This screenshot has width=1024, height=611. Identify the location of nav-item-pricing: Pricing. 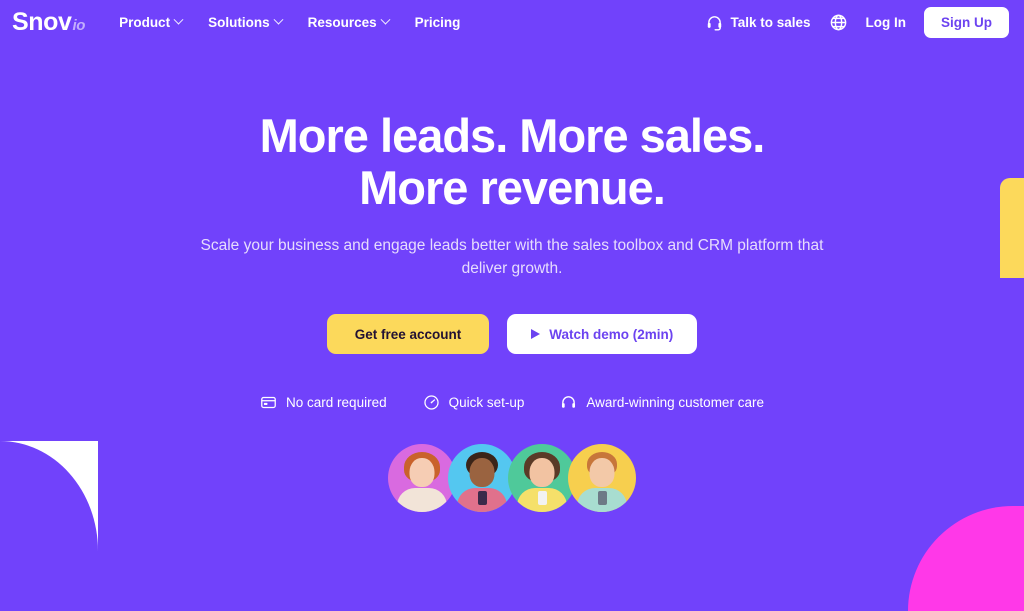
(438, 22).